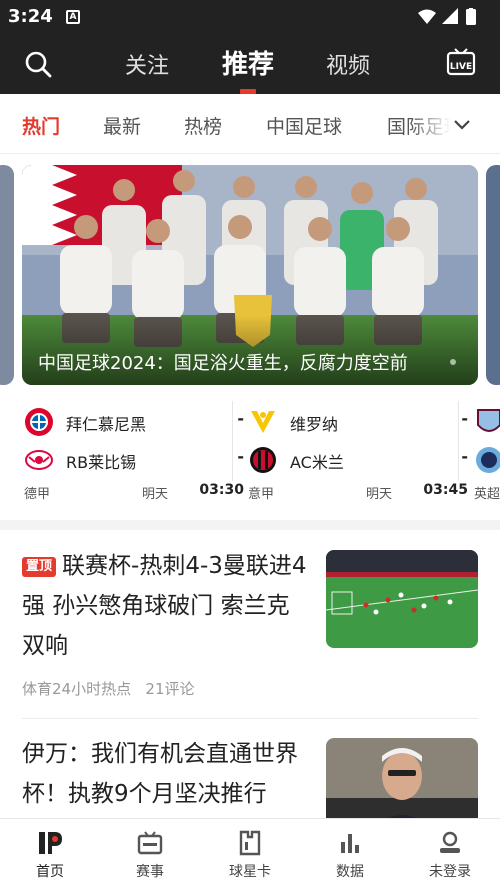 The height and width of the screenshot is (888, 500). I want to click on search-icon, so click(38, 64).